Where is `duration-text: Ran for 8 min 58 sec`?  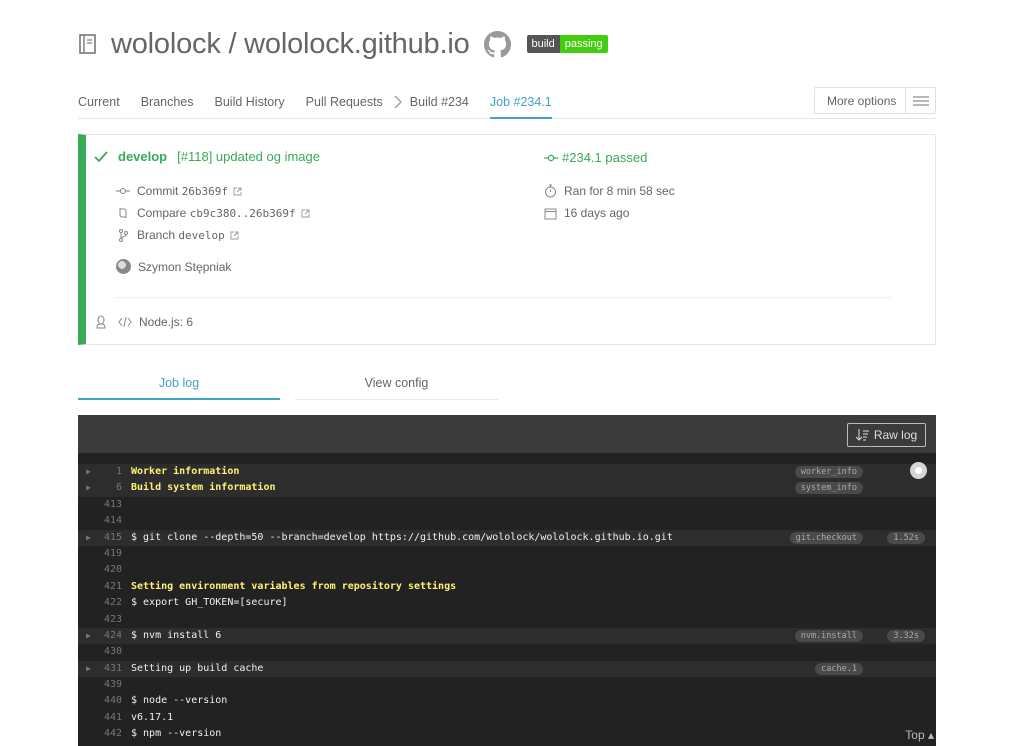
duration-text: Ran for 8 min 58 sec is located at coordinates (619, 191).